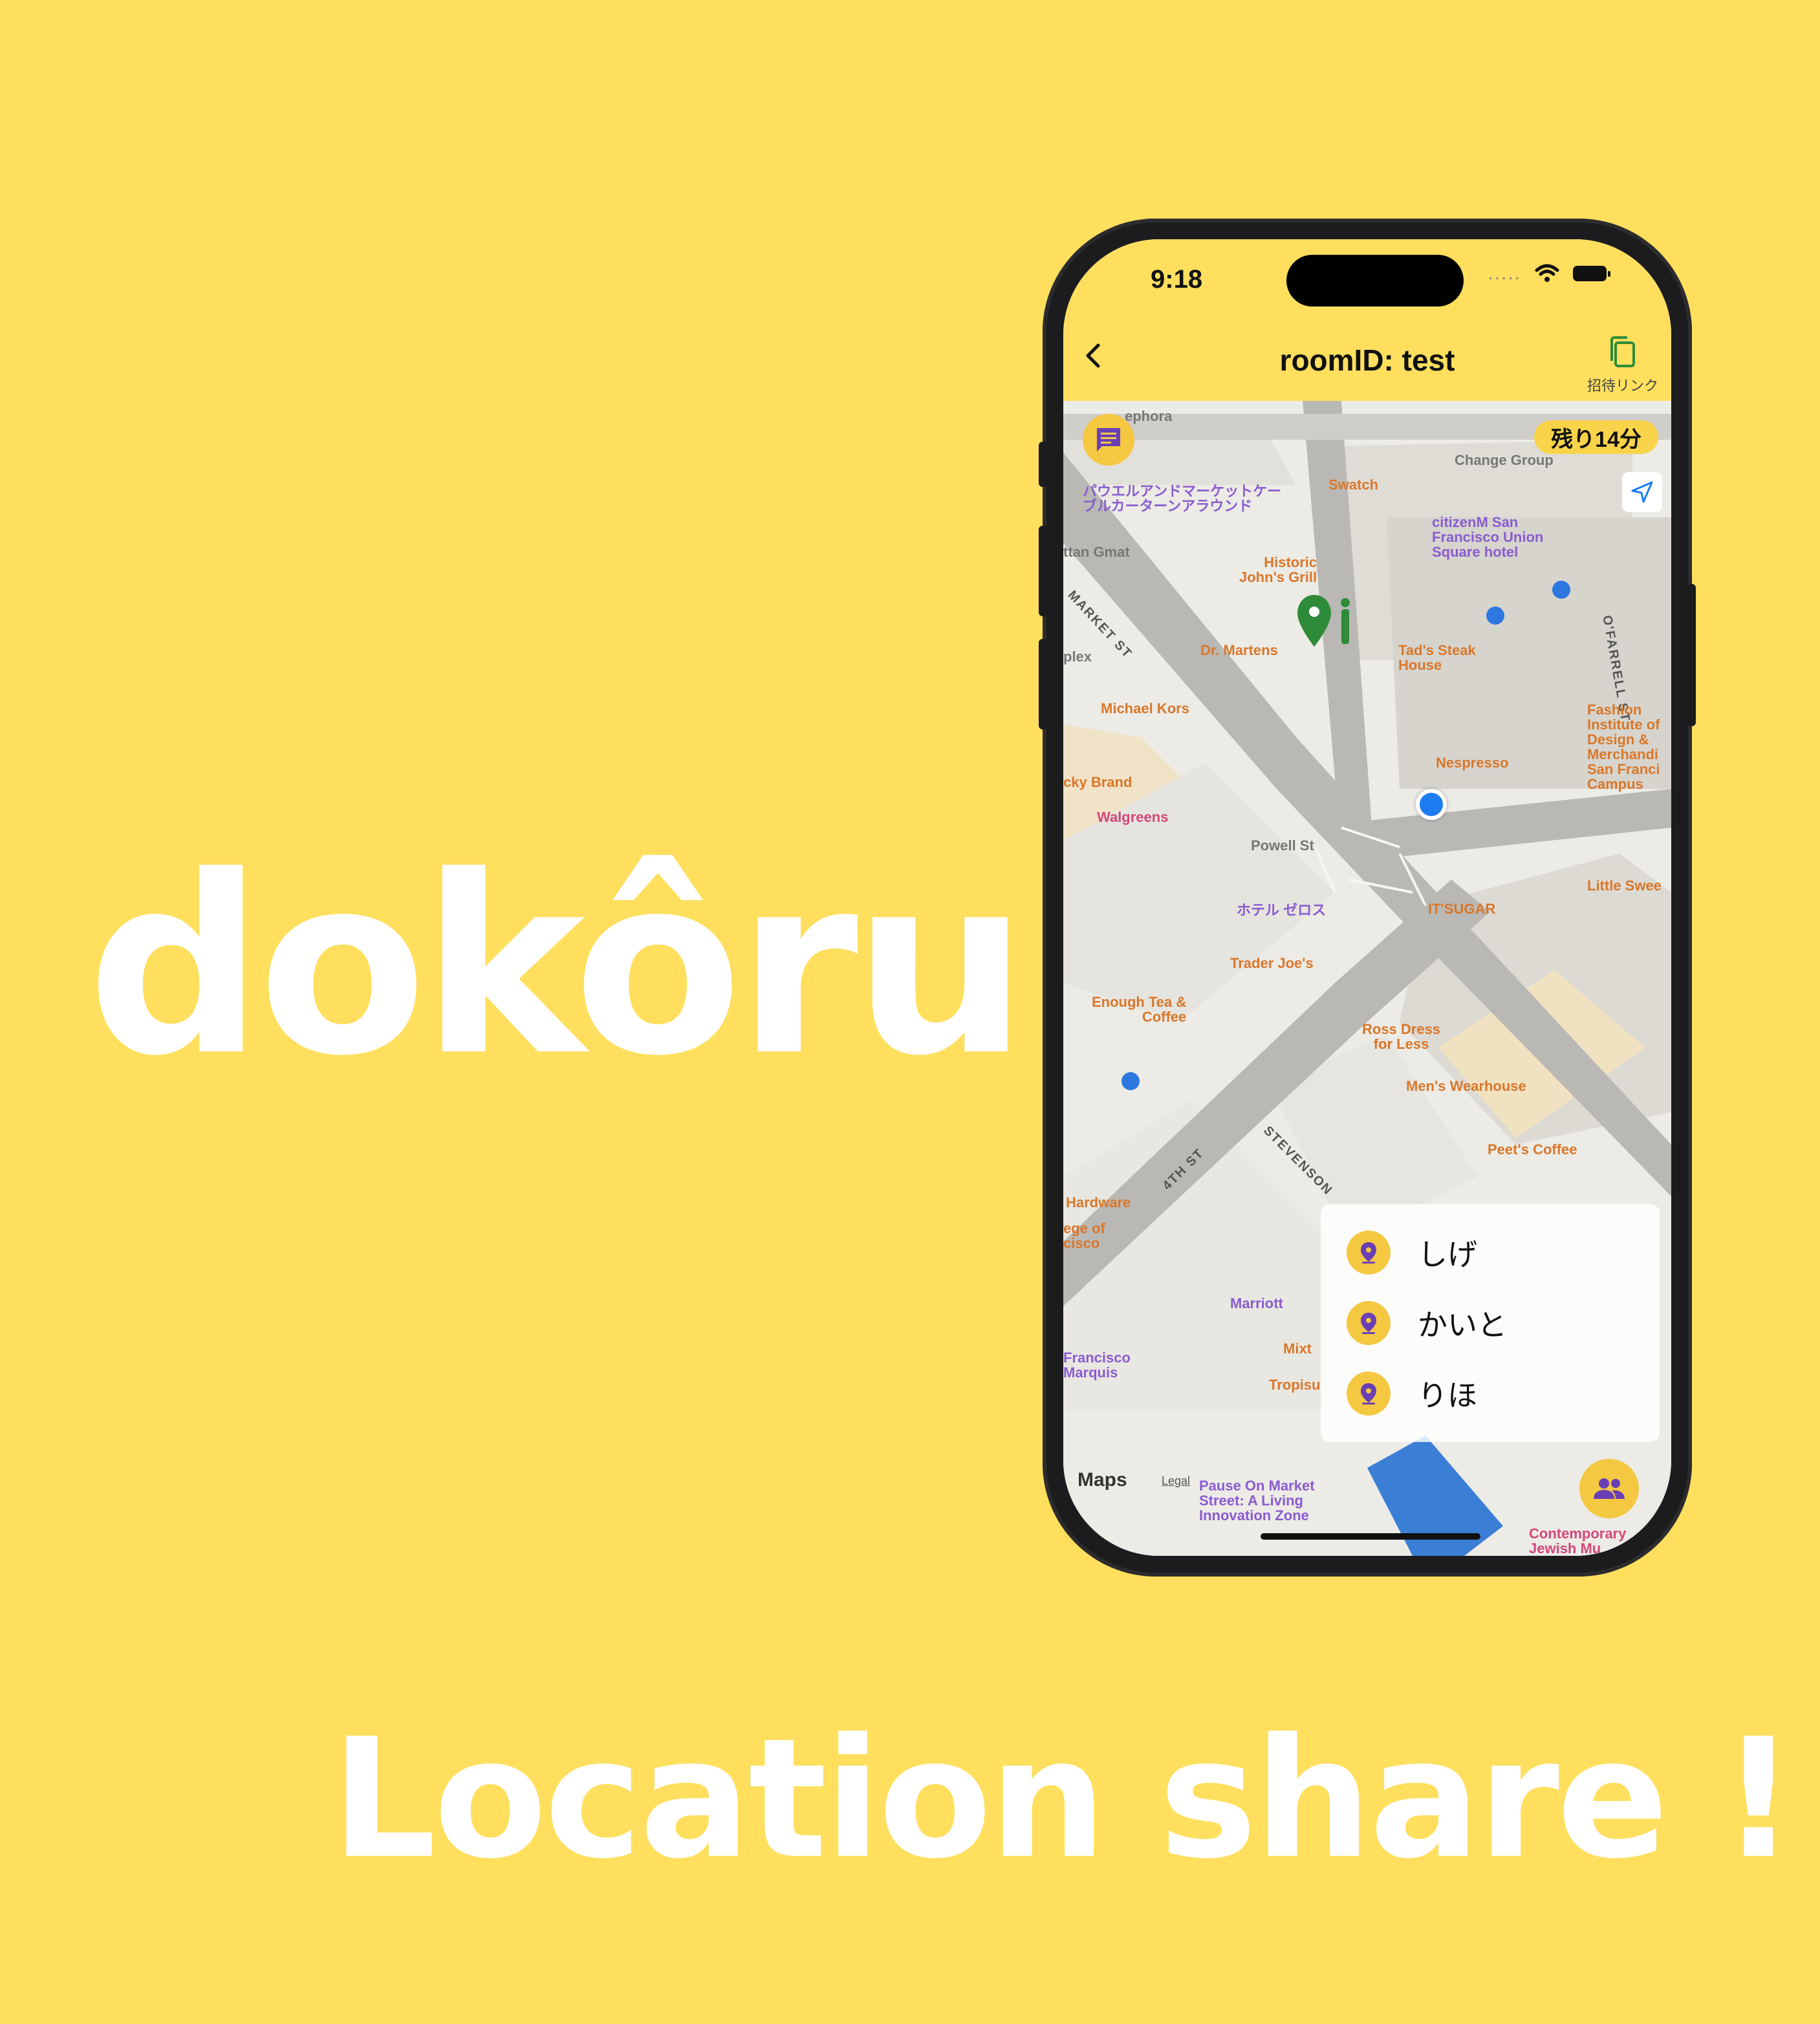 This screenshot has height=2024, width=1820. I want to click on volume-up-button, so click(1044, 571).